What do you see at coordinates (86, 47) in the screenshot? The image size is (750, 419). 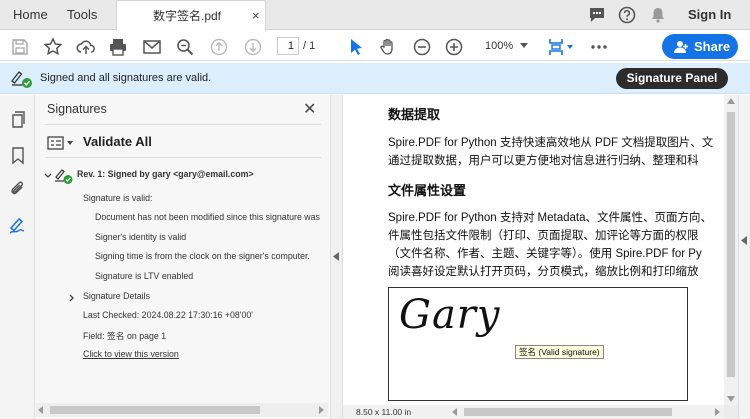 I see `upload-cloud-icon` at bounding box center [86, 47].